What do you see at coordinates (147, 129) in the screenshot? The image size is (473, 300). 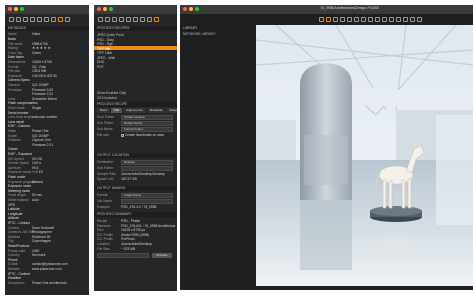 I see `sub-name-field: Format Folder` at bounding box center [147, 129].